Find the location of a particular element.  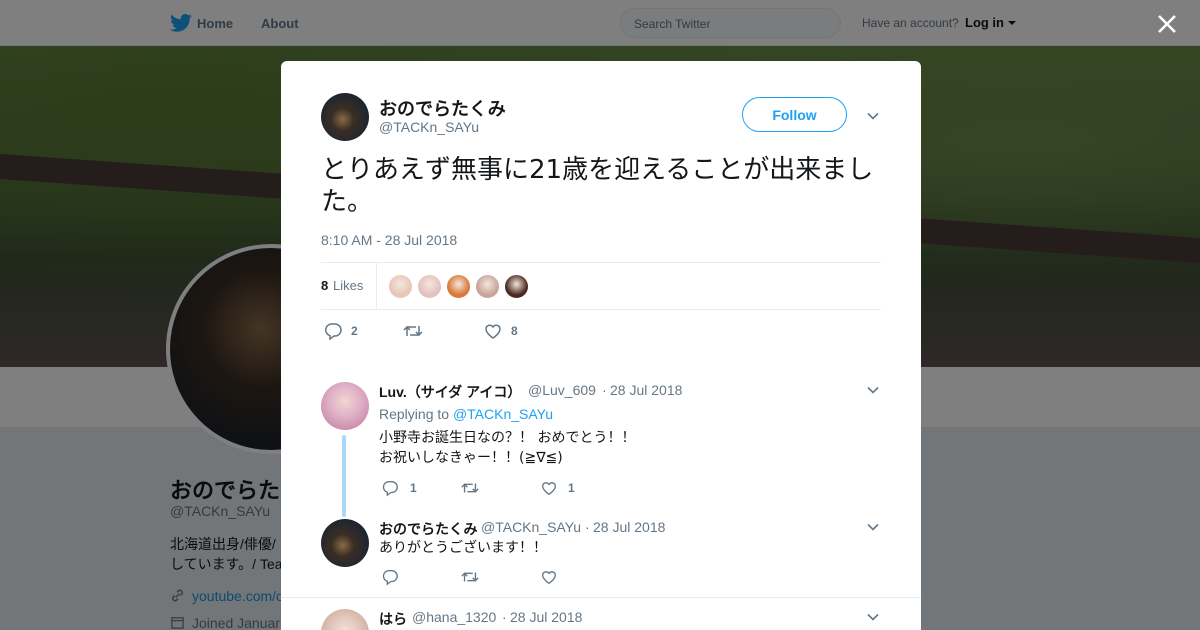

follow-button: Follow is located at coordinates (794, 114).